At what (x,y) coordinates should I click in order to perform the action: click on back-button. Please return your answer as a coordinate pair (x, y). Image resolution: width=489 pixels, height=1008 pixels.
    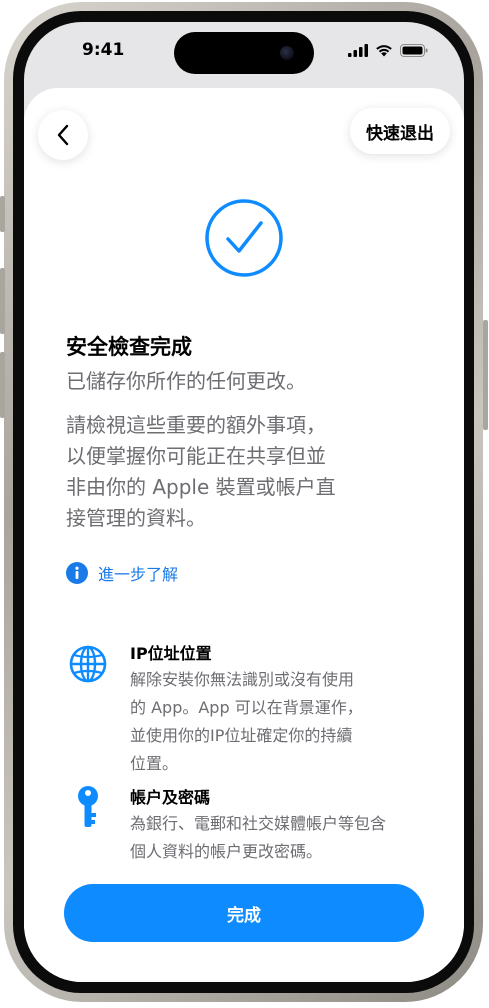
    Looking at the image, I should click on (63, 135).